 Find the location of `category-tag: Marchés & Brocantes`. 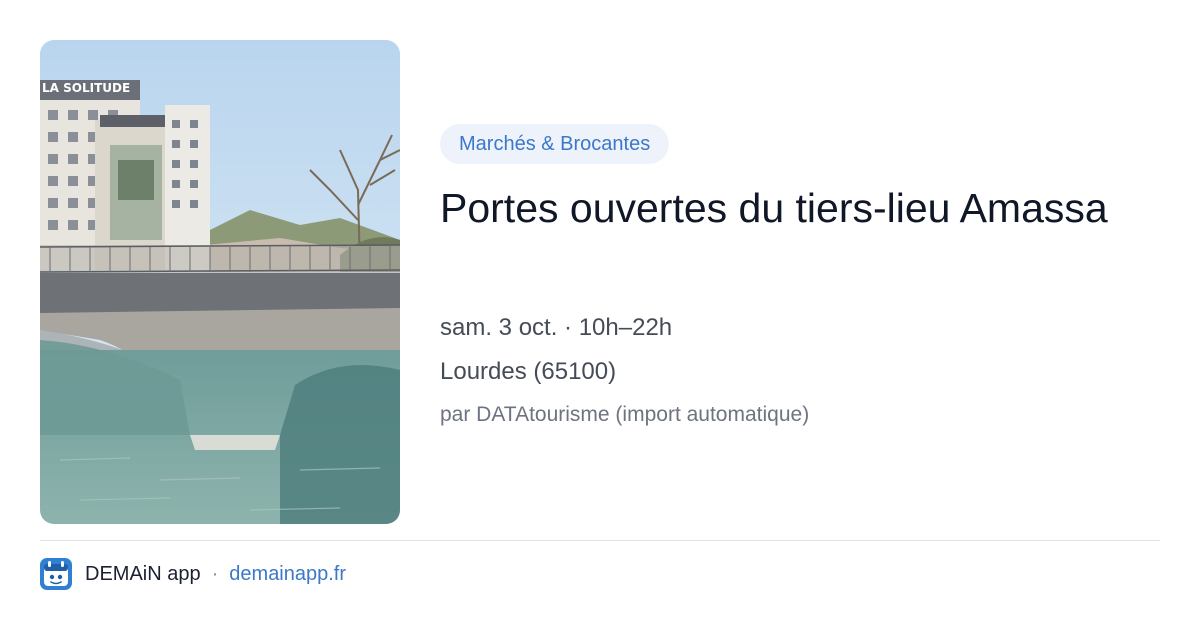

category-tag: Marchés & Brocantes is located at coordinates (555, 144).